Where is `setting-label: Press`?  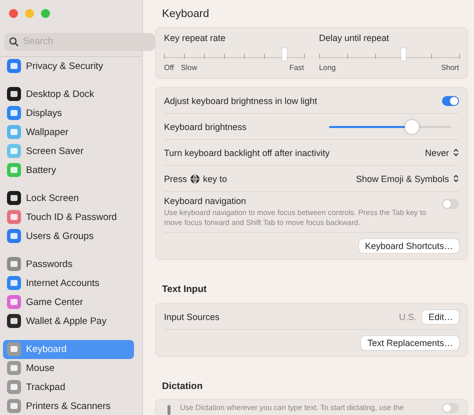
setting-label: Press is located at coordinates (176, 179).